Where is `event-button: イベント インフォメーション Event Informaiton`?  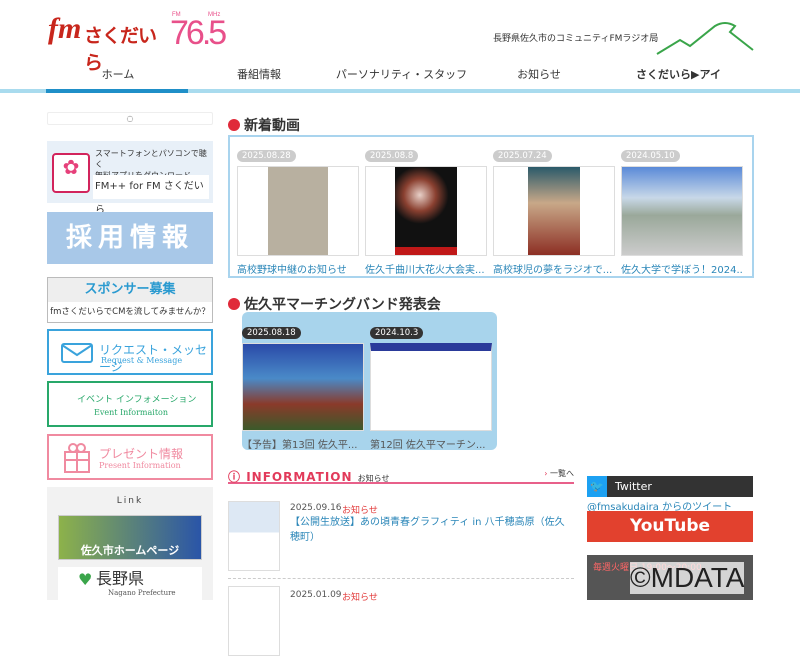
event-button: イベント インフォメーション Event Informaiton is located at coordinates (130, 404).